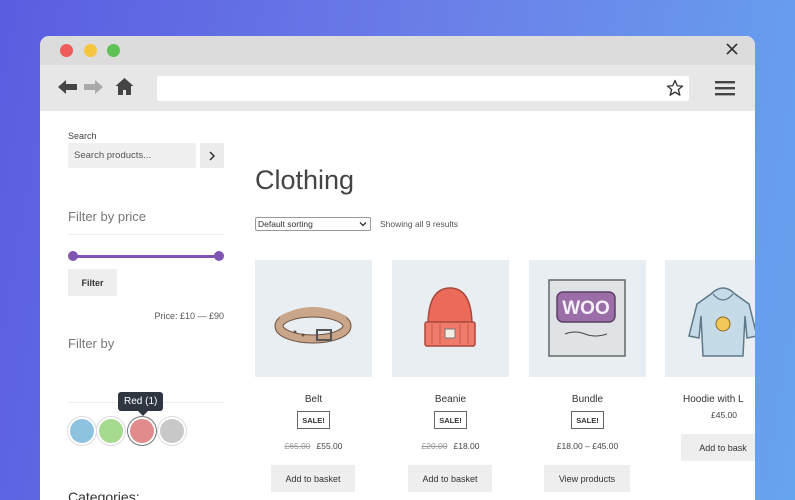 The image size is (795, 500). I want to click on hoodie-image, so click(721, 322).